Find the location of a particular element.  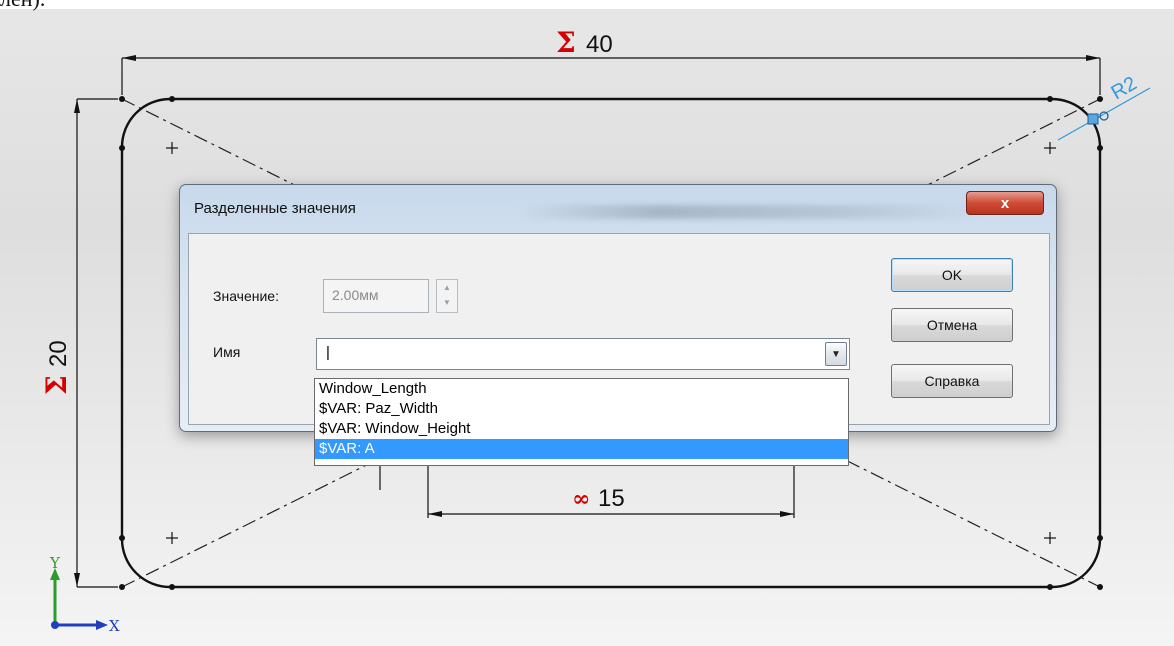

title-bar-blur is located at coordinates (750, 212).